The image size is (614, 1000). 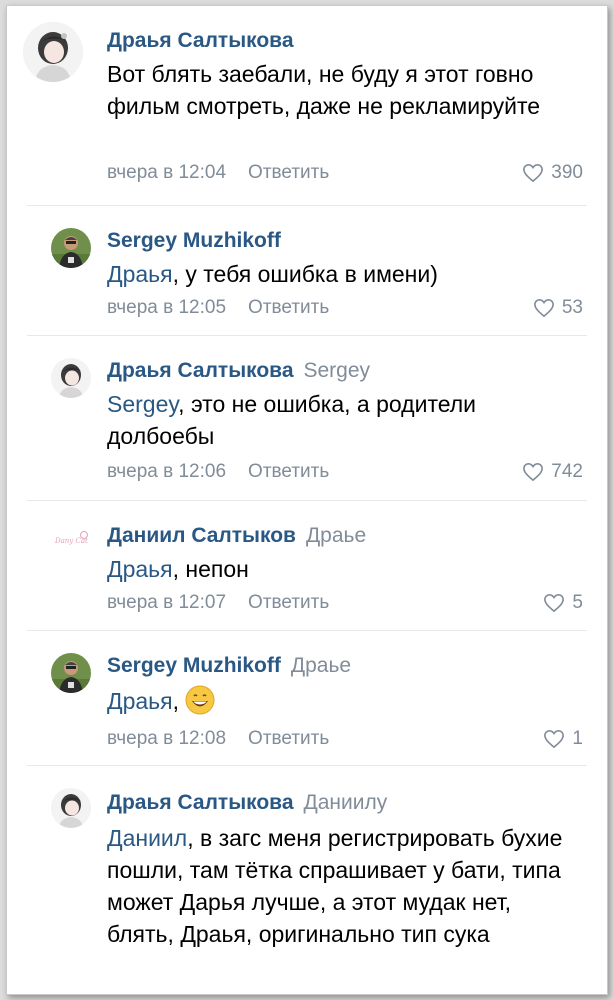 I want to click on like-count: 742, so click(x=567, y=471).